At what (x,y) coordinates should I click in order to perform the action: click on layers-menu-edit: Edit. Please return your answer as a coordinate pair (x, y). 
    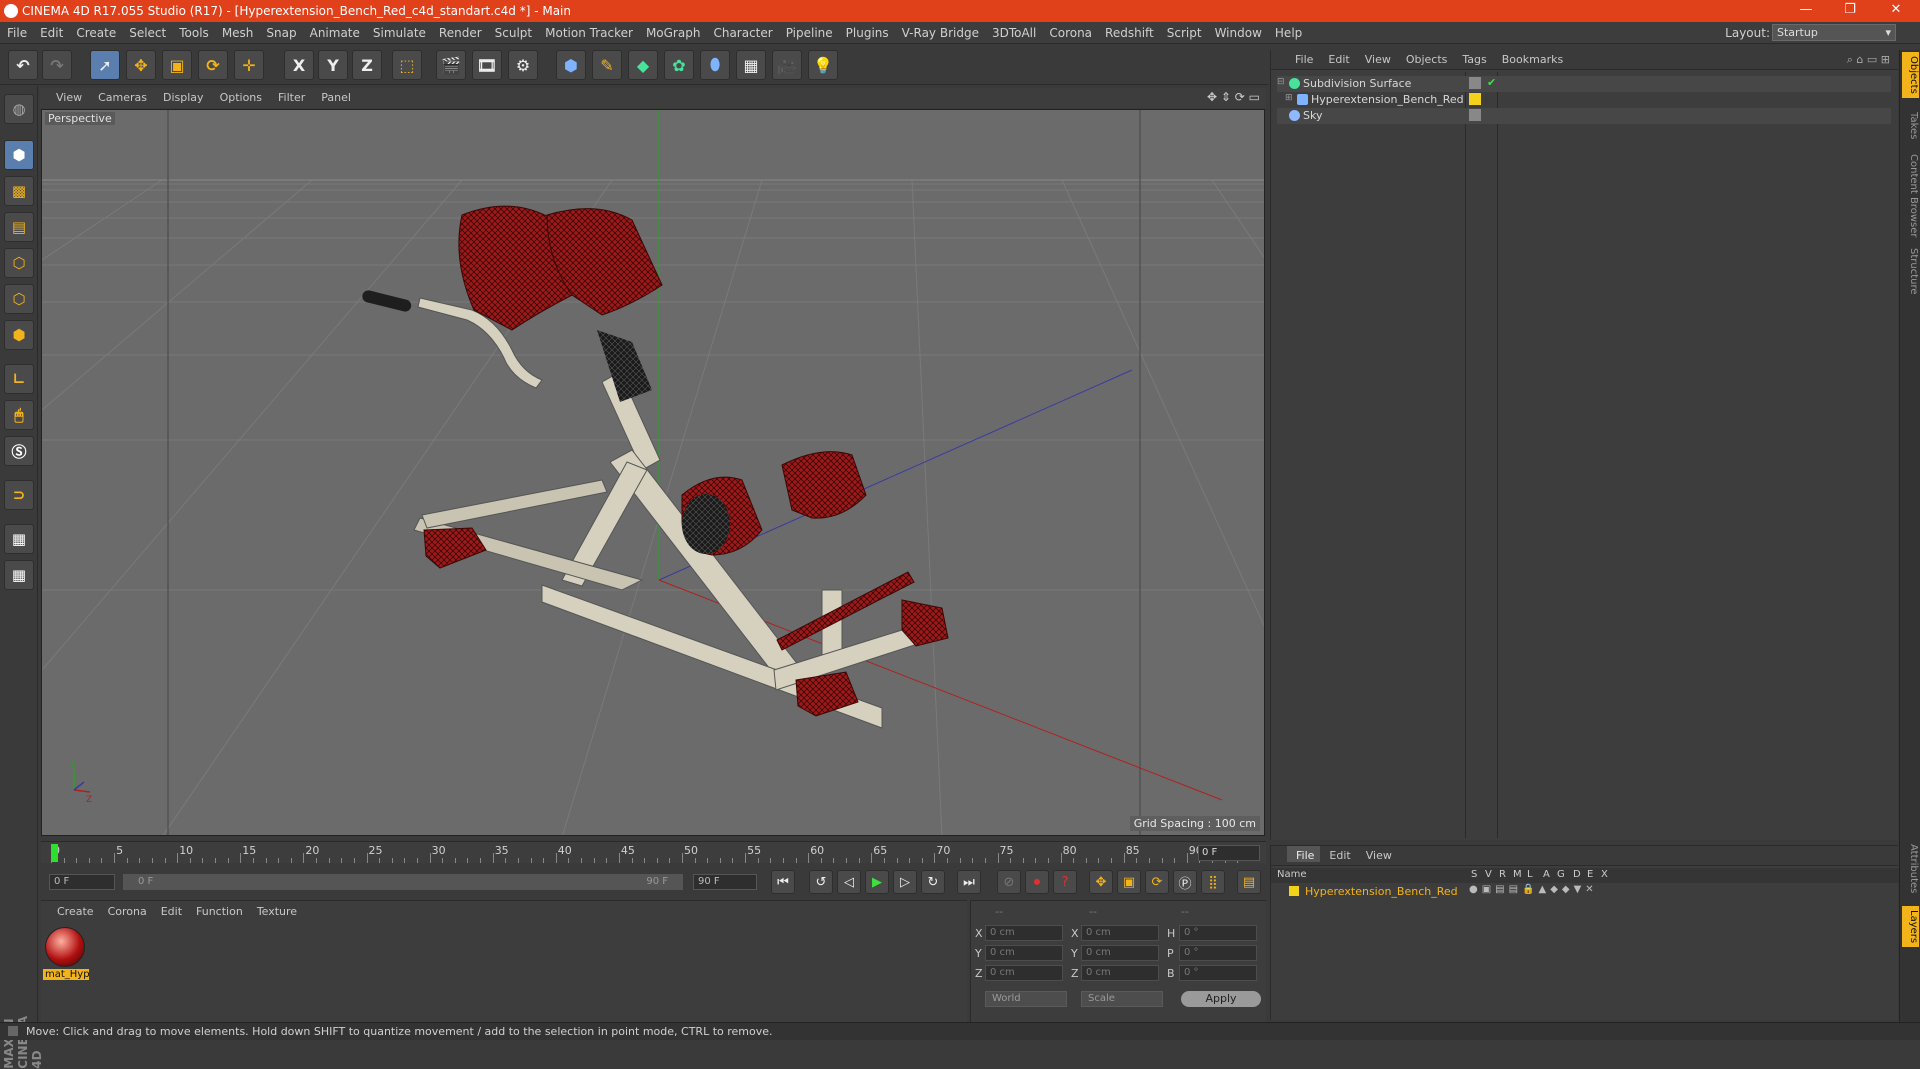
    Looking at the image, I should click on (1338, 854).